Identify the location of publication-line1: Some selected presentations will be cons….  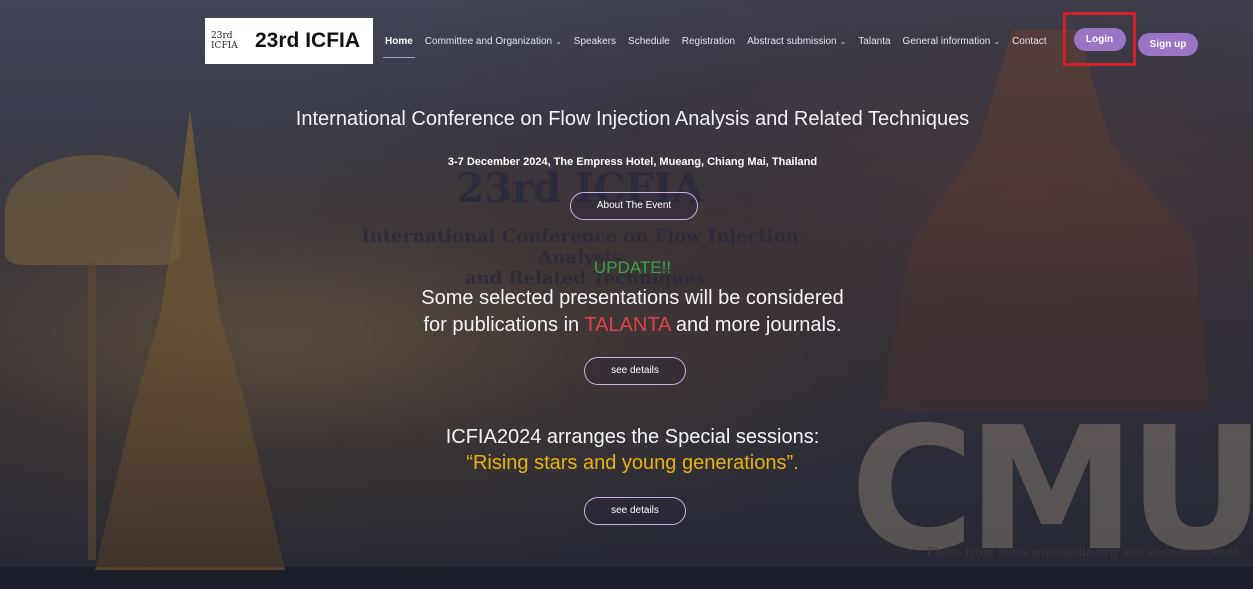
(632, 298).